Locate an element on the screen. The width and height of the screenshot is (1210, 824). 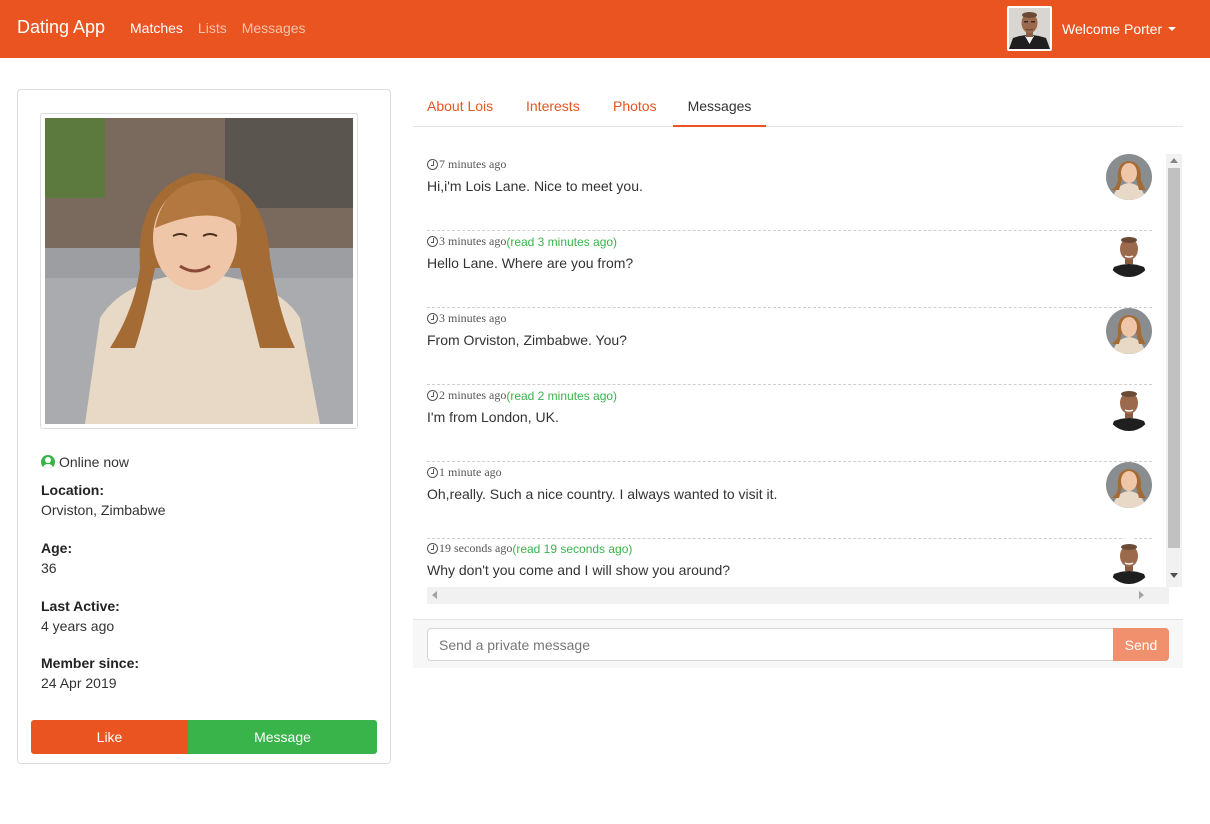
message-text: Hi,i'm Lois Lane. Nice to meet you. is located at coordinates (535, 186).